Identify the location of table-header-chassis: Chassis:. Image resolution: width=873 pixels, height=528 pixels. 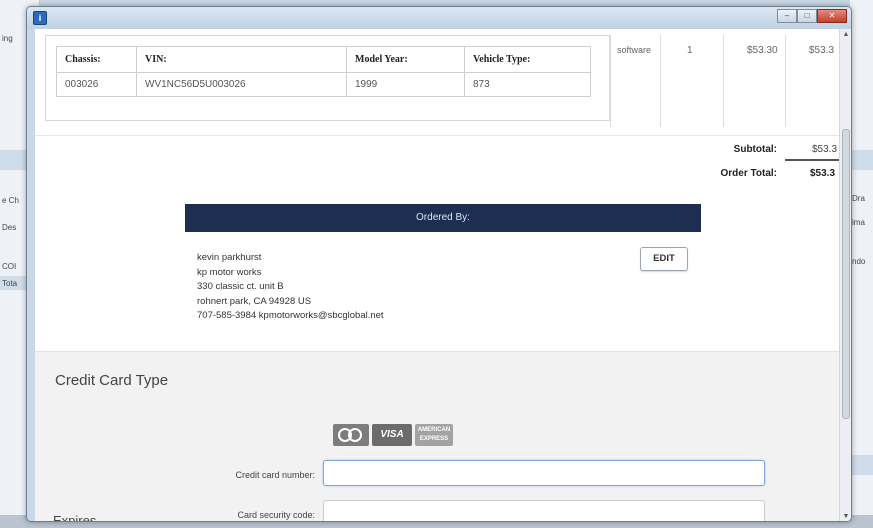
(96, 59).